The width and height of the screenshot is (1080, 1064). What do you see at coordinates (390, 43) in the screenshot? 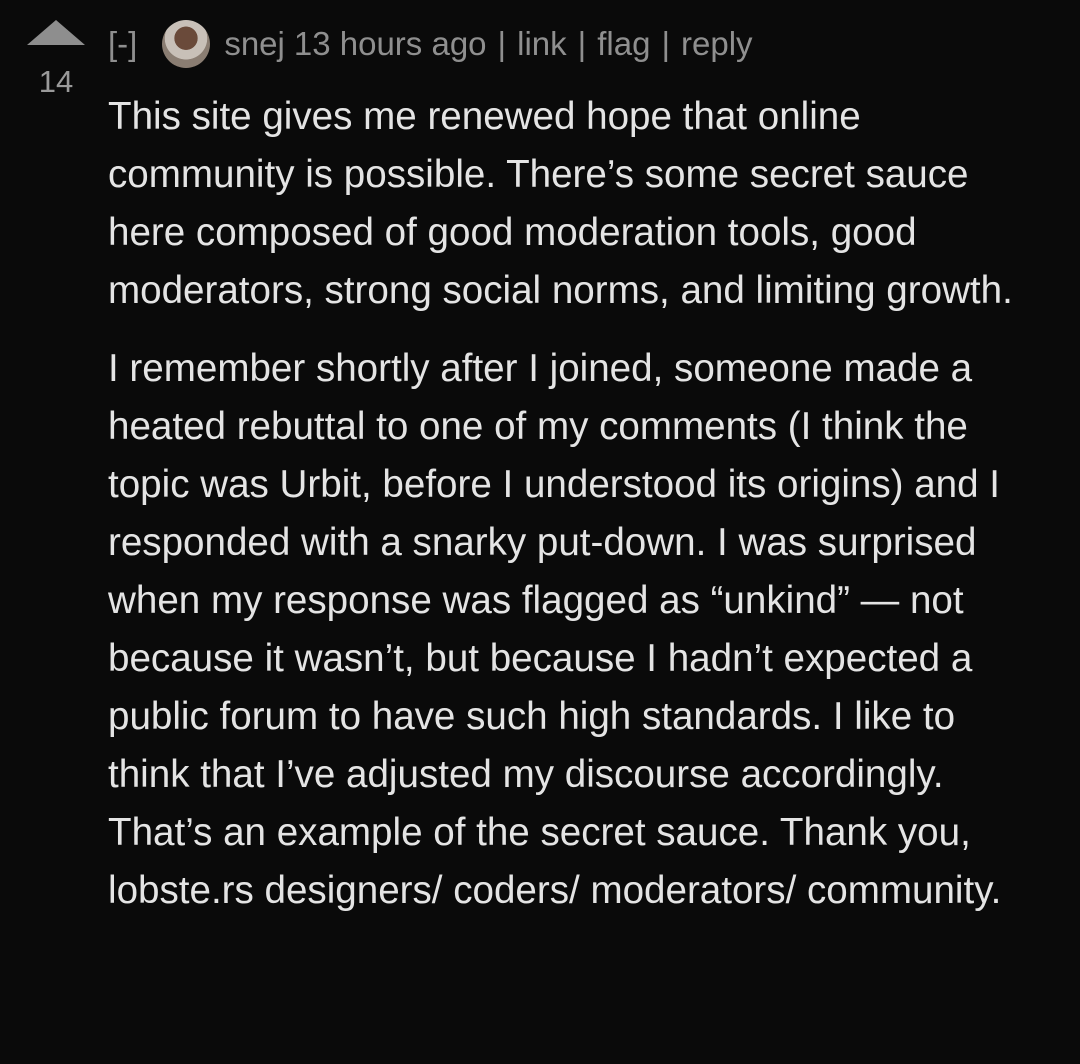
I see `comment-time: 13 hours ago` at bounding box center [390, 43].